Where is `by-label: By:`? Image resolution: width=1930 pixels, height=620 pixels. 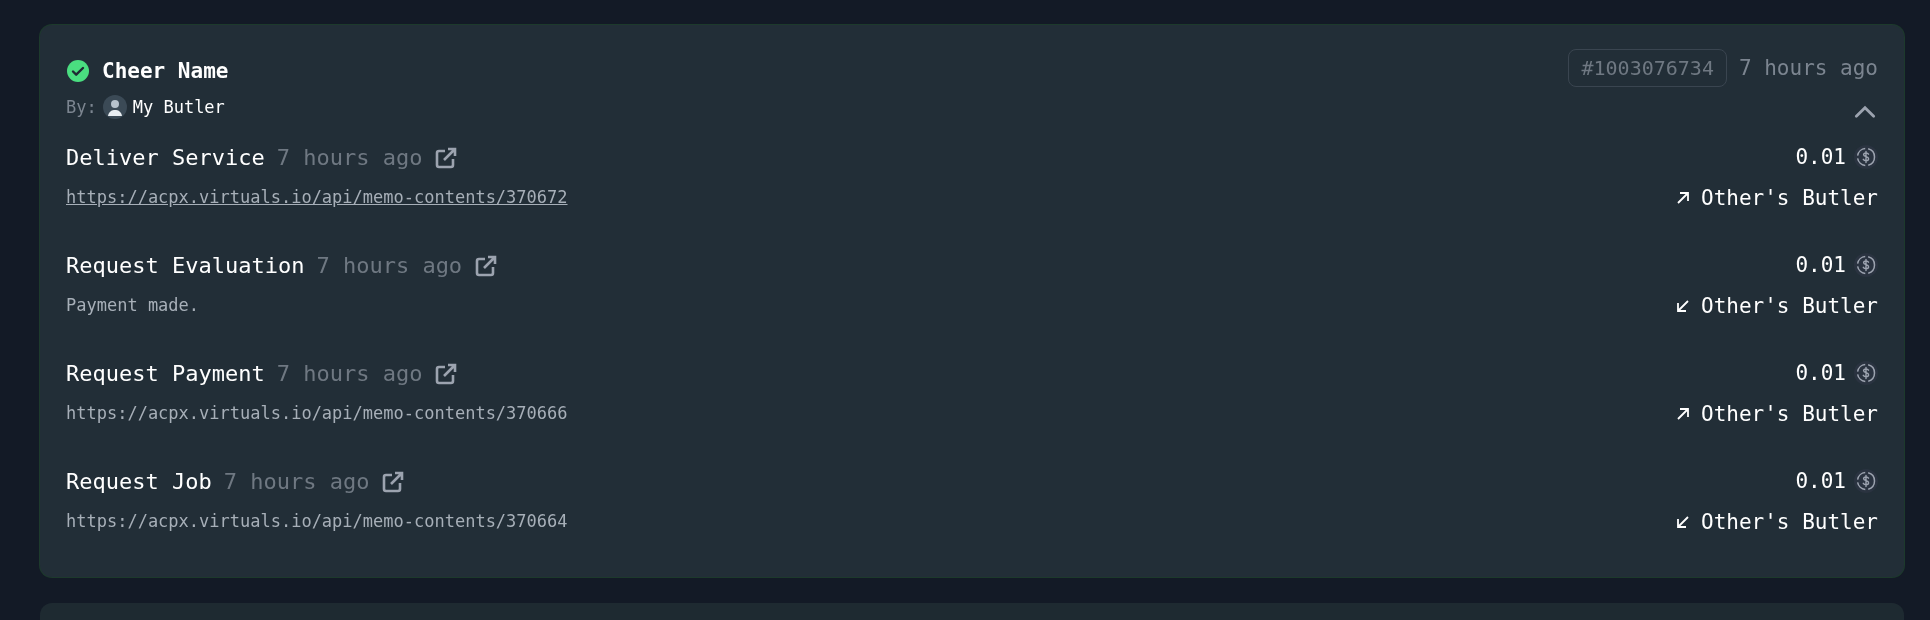
by-label: By: is located at coordinates (81, 107).